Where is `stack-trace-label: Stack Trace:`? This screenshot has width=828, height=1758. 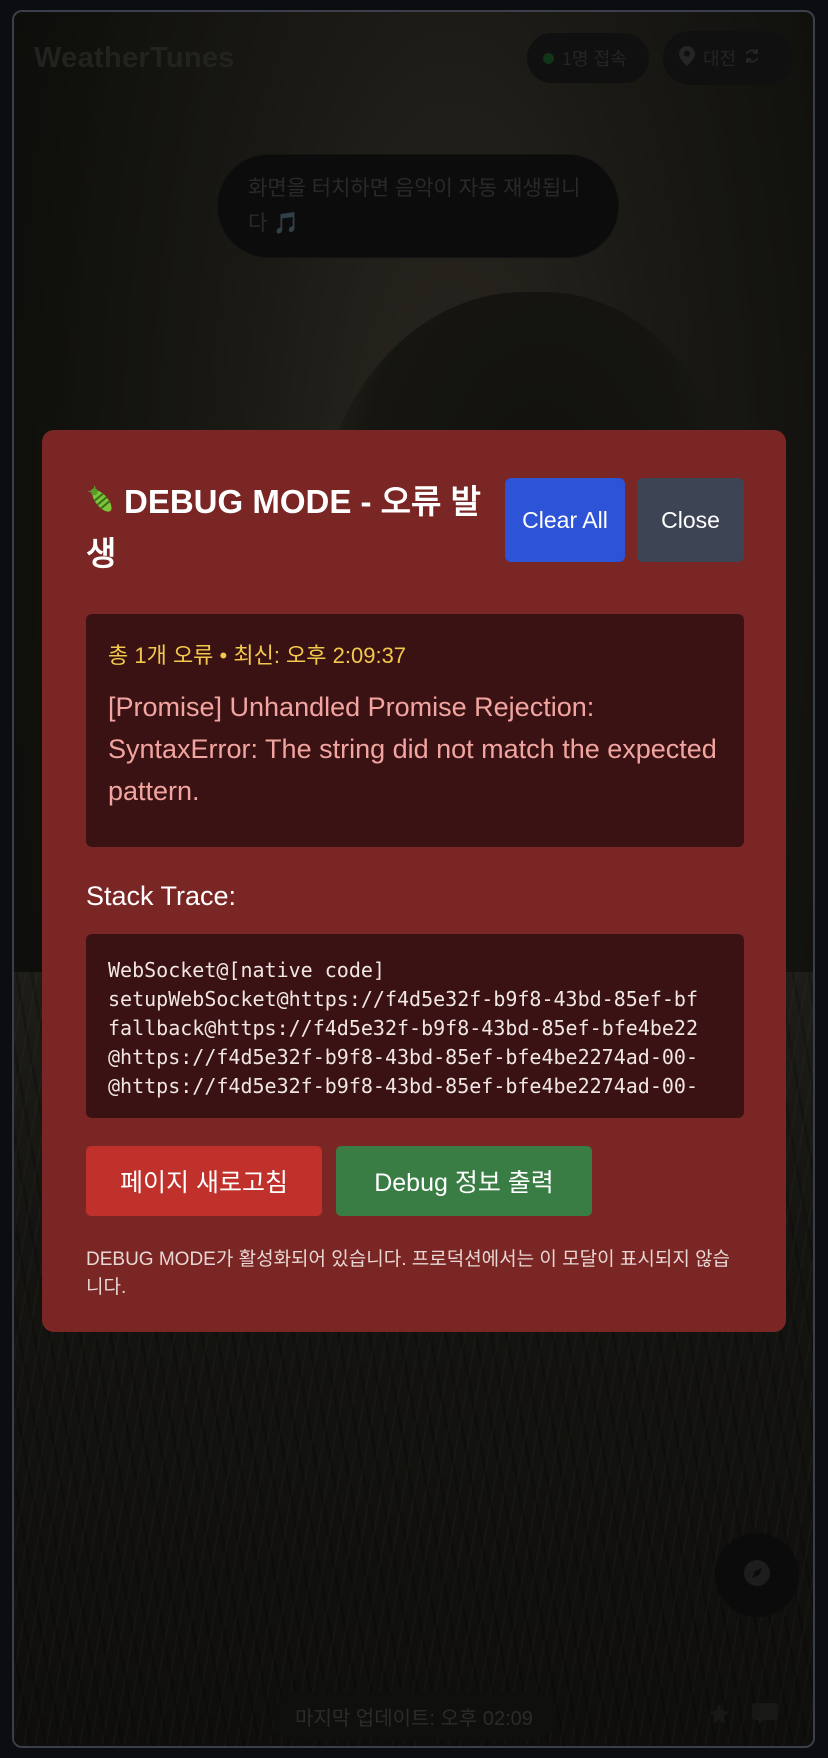
stack-trace-label: Stack Trace: is located at coordinates (161, 896).